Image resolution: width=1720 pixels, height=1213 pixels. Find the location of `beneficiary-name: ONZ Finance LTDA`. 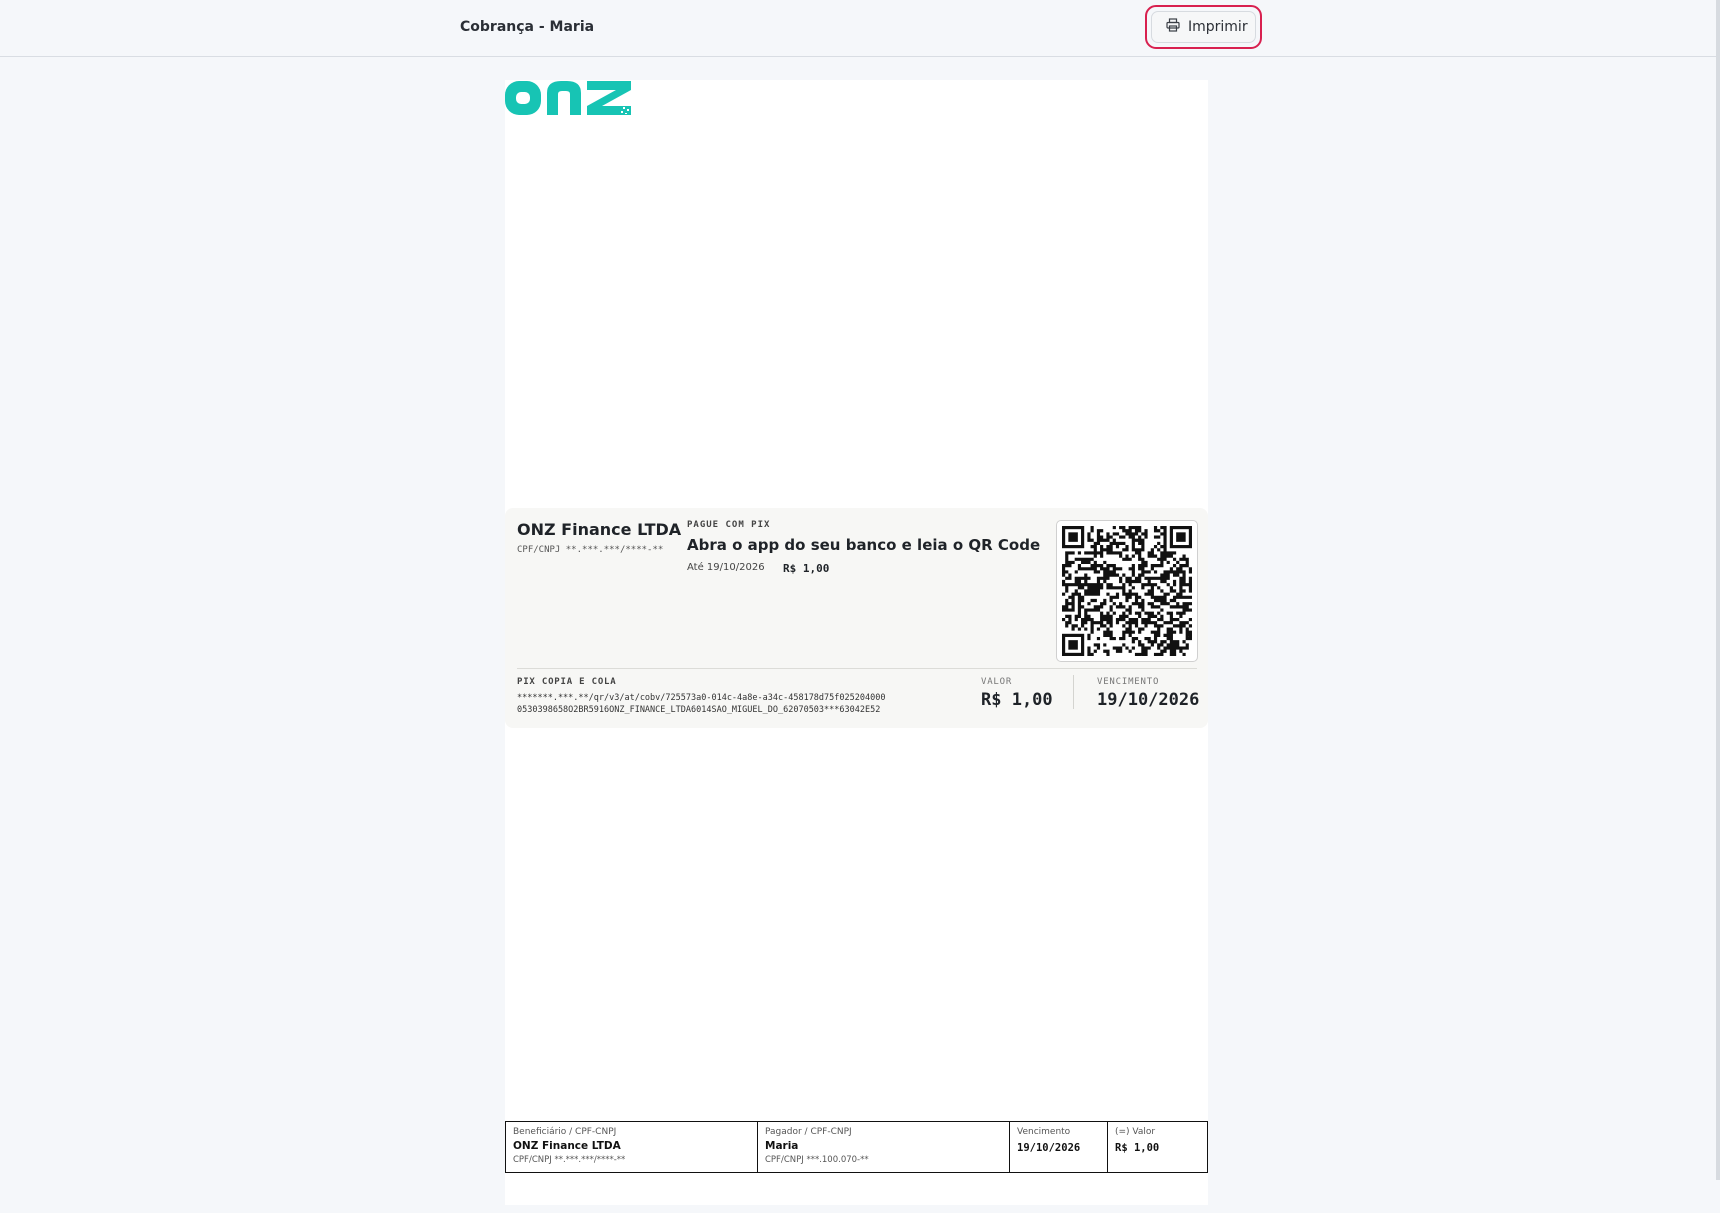

beneficiary-name: ONZ Finance LTDA is located at coordinates (599, 529).